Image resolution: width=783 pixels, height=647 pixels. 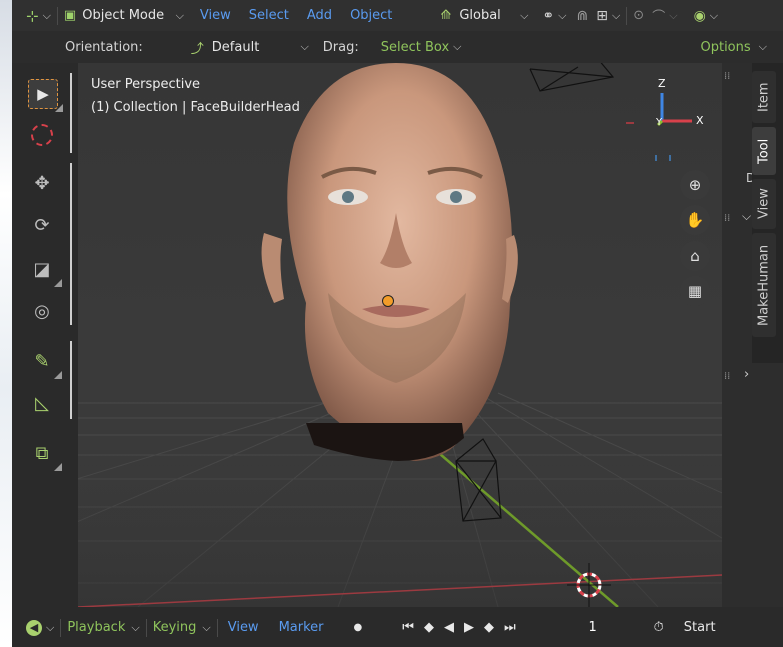 What do you see at coordinates (510, 627) in the screenshot?
I see `jump-end-button: ⏭` at bounding box center [510, 627].